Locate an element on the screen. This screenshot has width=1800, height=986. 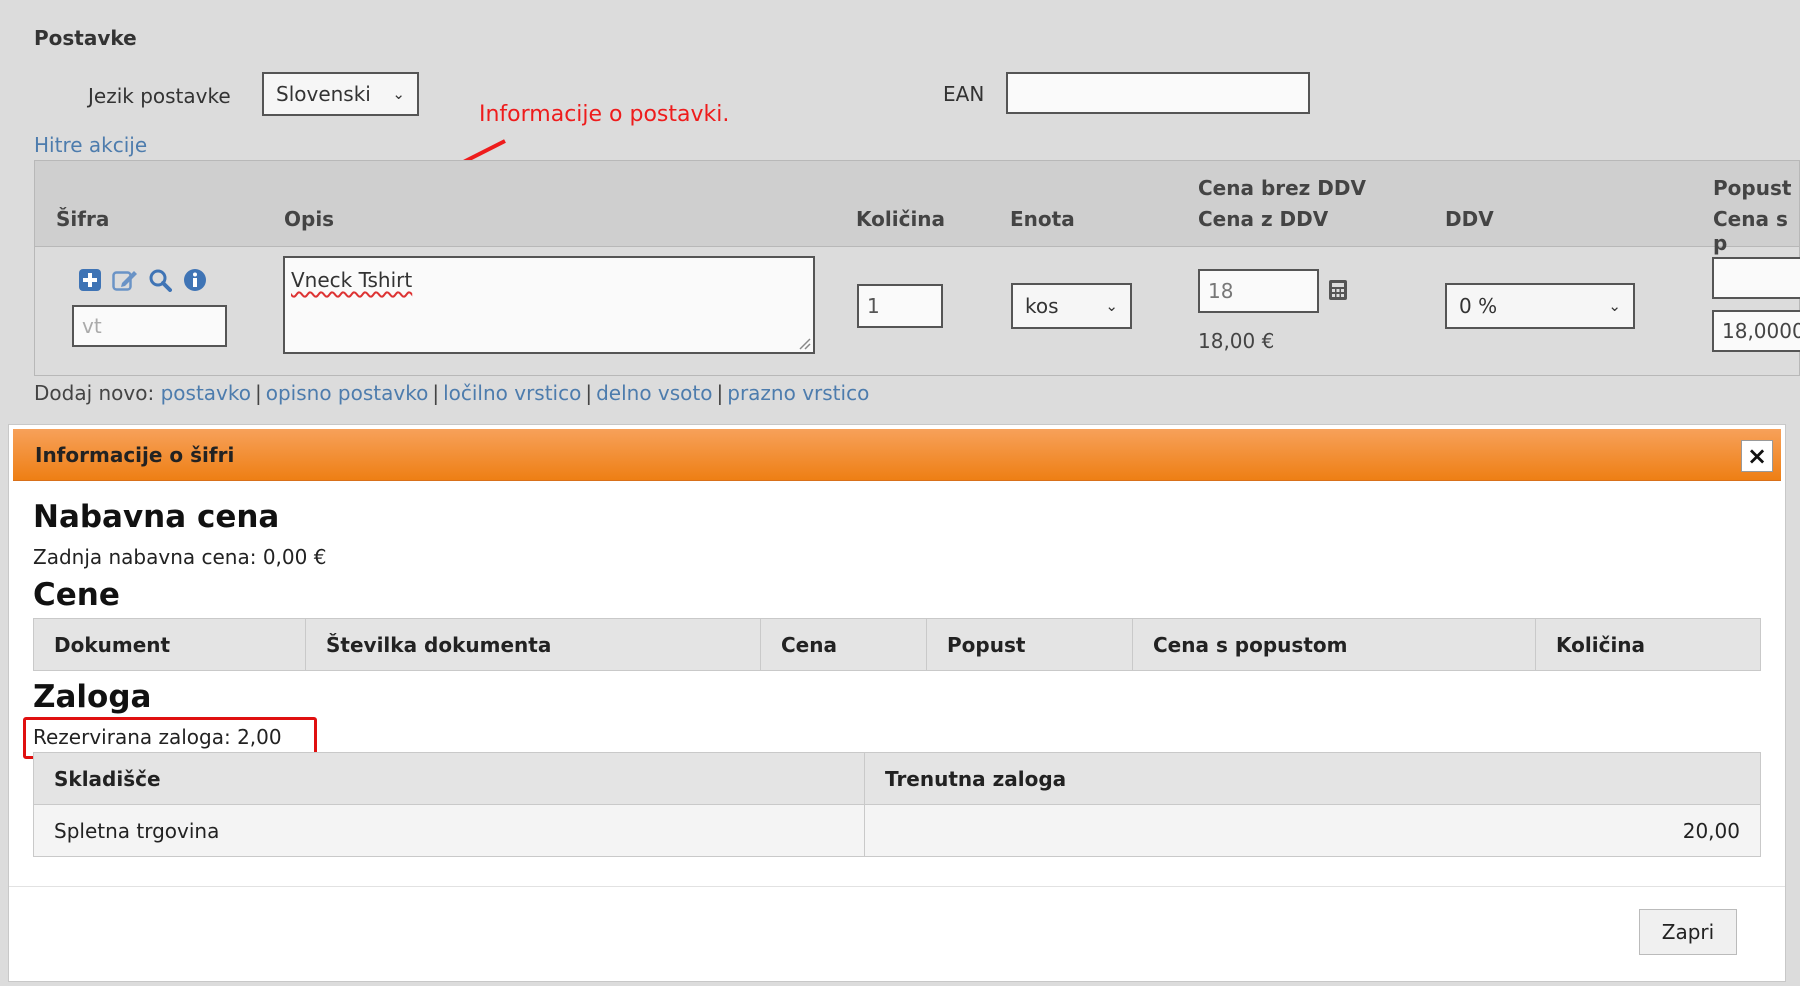
enota-select-value: kos is located at coordinates (1042, 306).